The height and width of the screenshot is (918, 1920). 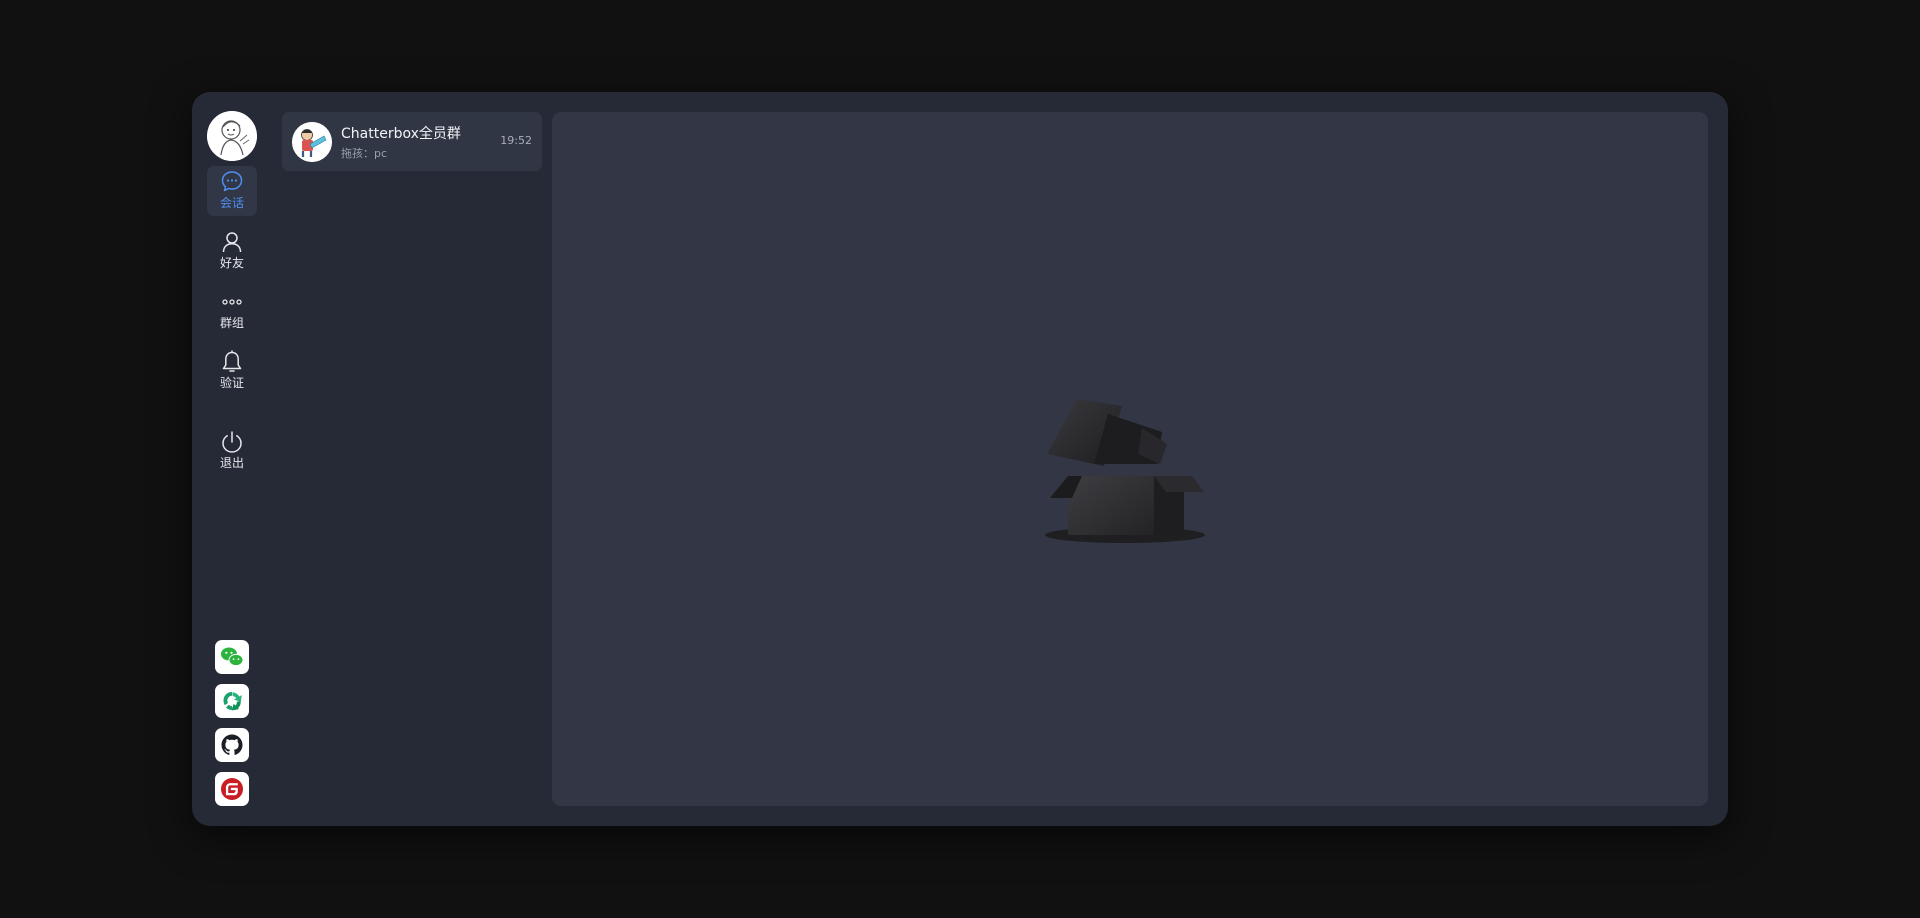 What do you see at coordinates (232, 242) in the screenshot?
I see `person-icon` at bounding box center [232, 242].